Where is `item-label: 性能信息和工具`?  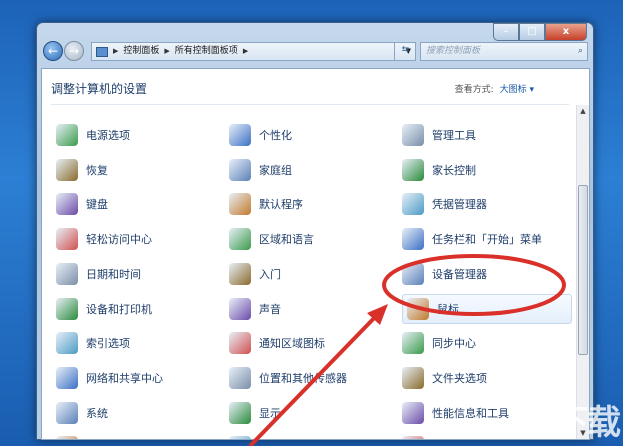 item-label: 性能信息和工具 is located at coordinates (470, 413).